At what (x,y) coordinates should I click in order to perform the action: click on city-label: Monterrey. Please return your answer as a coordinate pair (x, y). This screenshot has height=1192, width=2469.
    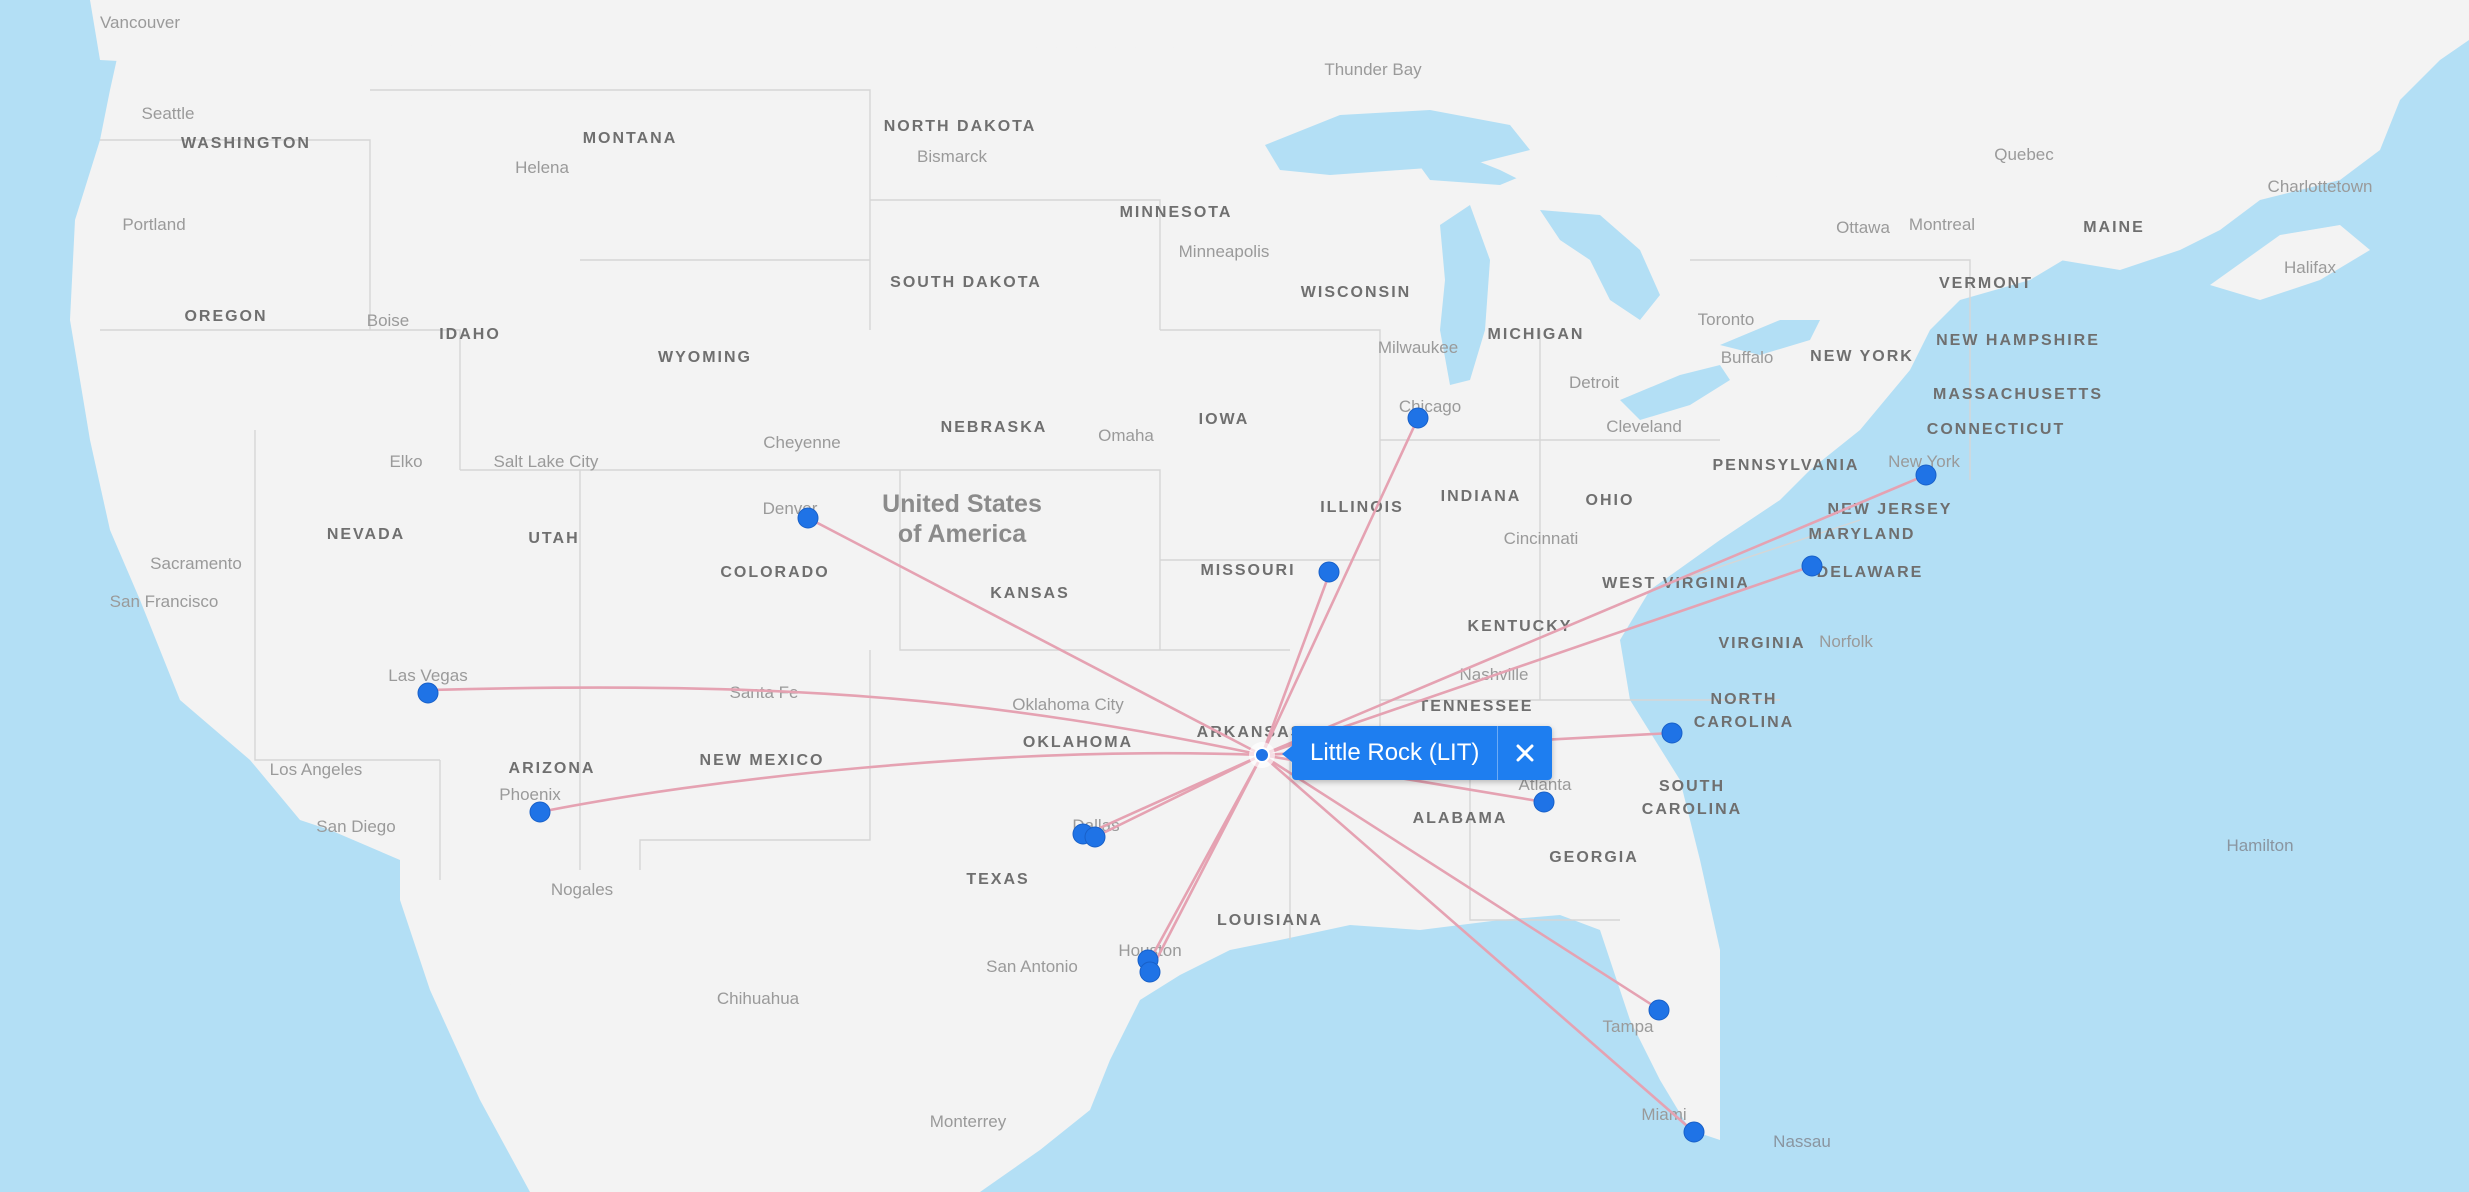
    Looking at the image, I should click on (968, 1121).